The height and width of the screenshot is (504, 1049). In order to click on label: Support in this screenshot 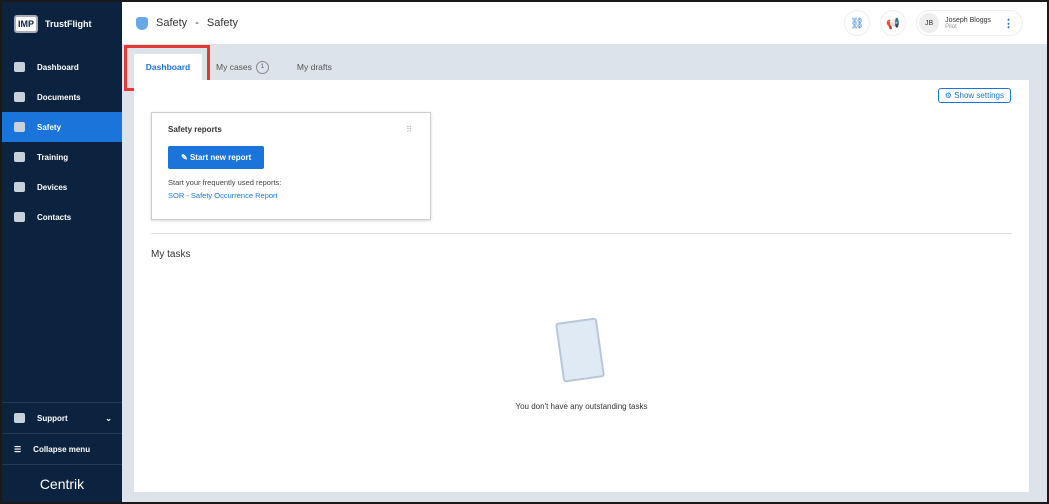, I will do `click(52, 418)`.